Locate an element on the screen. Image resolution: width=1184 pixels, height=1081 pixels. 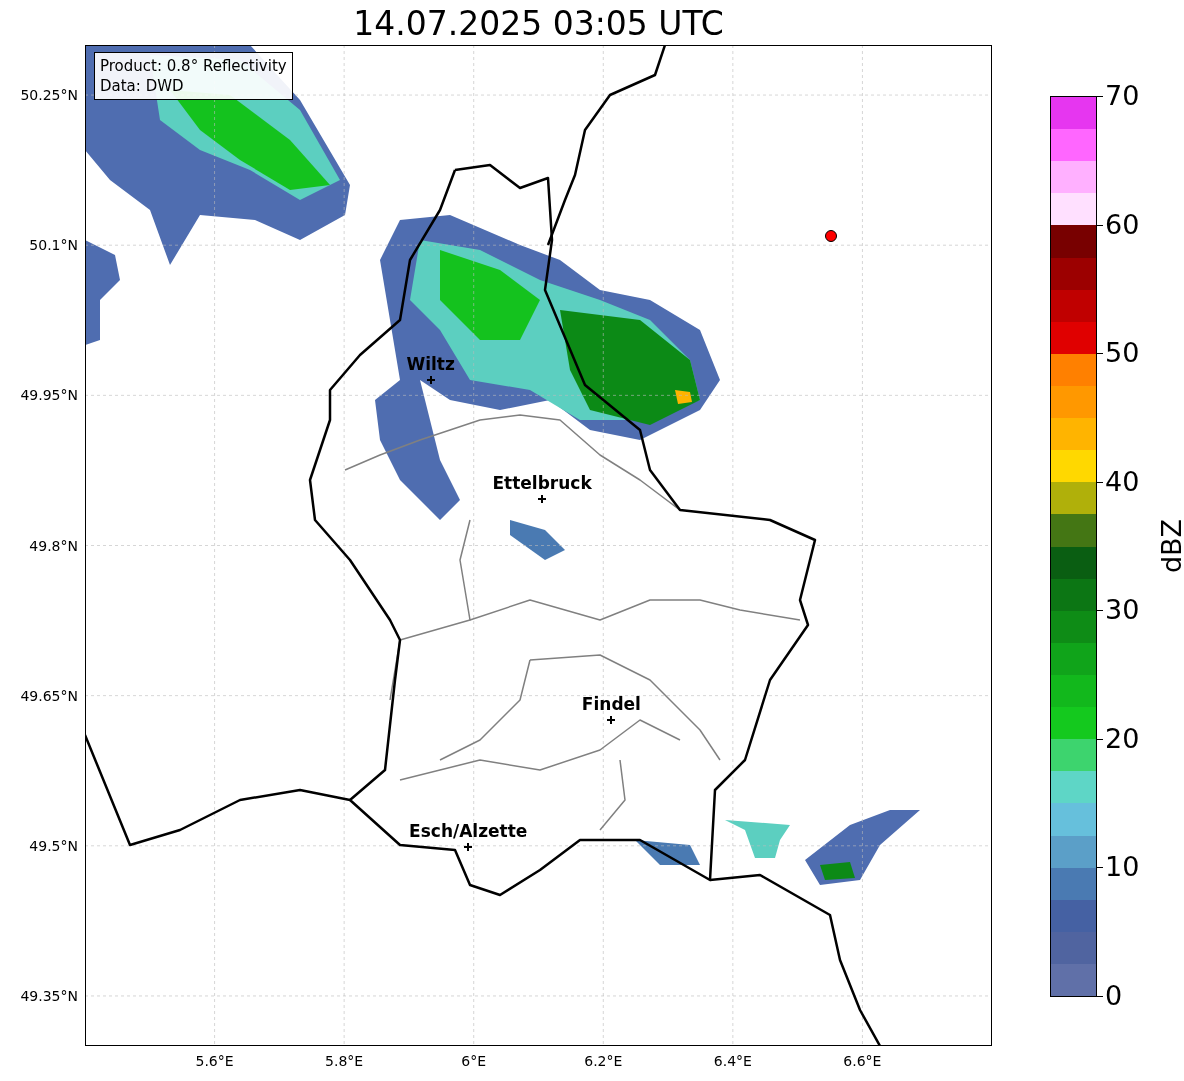
colorbar-tick-label: 70 is located at coordinates (1122, 96).